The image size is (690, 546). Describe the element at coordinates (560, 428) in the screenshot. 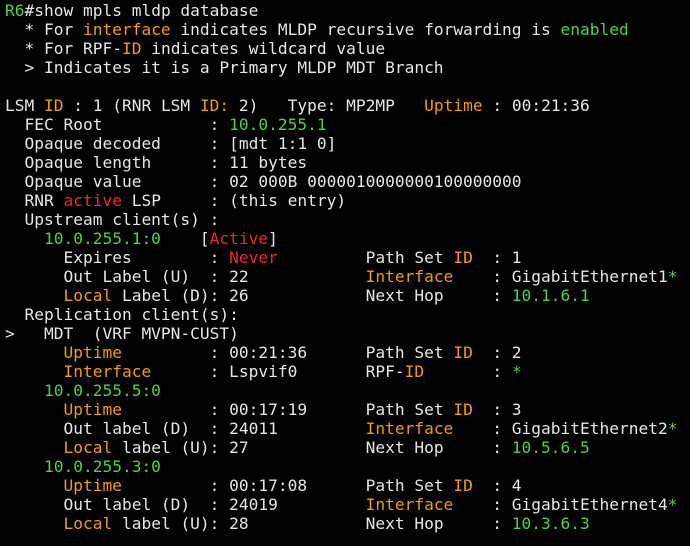

I see `terminal-text-segment: : GigabitEthernet2` at that location.